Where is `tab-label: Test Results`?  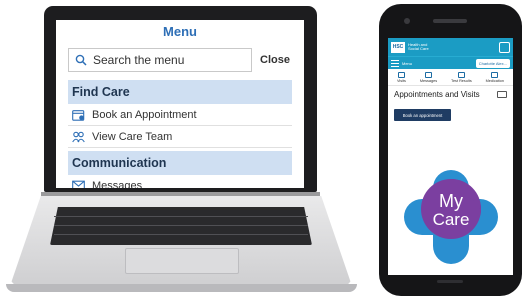
tab-label: Test Results is located at coordinates (461, 81).